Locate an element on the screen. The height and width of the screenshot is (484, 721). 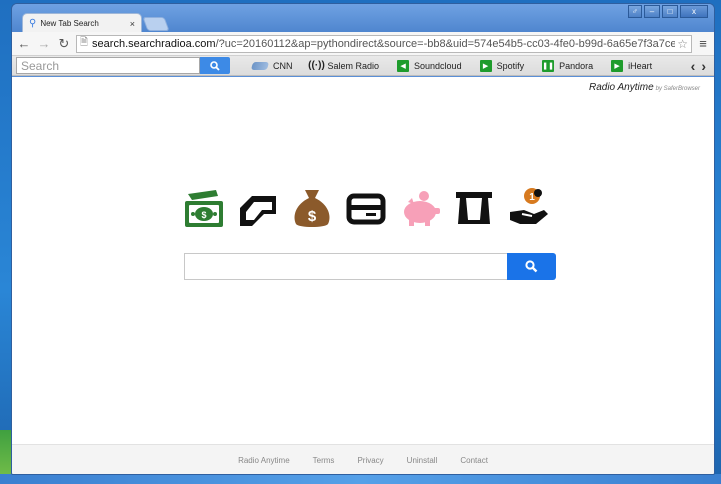
cnn-icon is located at coordinates (260, 65).